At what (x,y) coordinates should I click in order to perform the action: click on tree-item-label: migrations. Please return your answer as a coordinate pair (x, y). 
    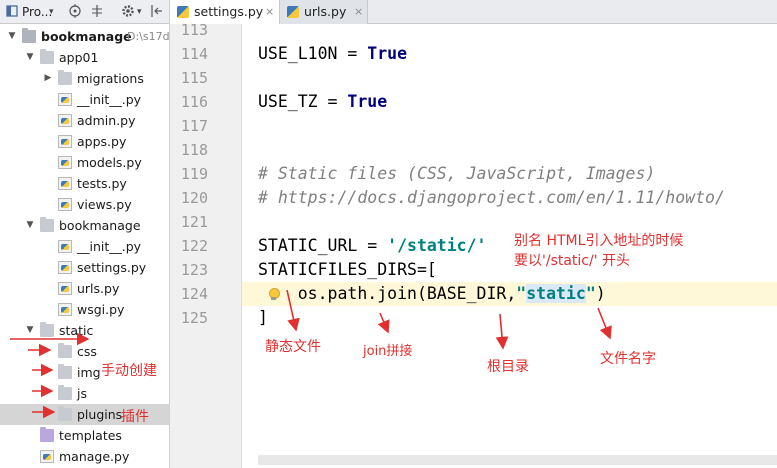
    Looking at the image, I should click on (110, 78).